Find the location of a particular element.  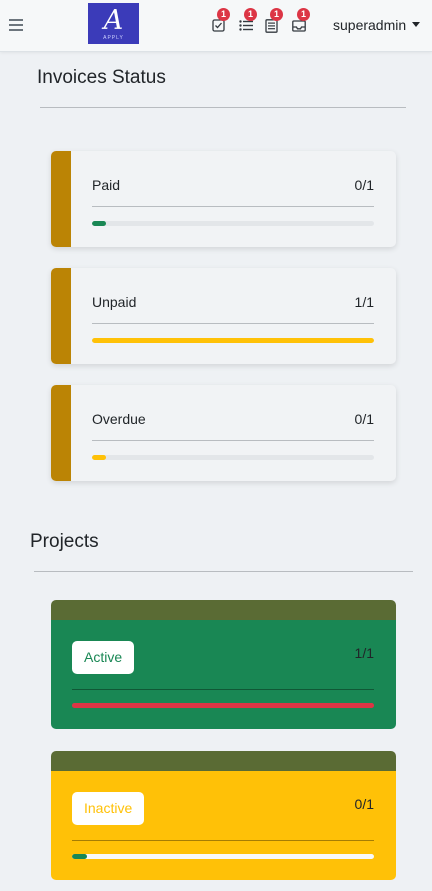

user-dropdown: superadmin is located at coordinates (377, 25).